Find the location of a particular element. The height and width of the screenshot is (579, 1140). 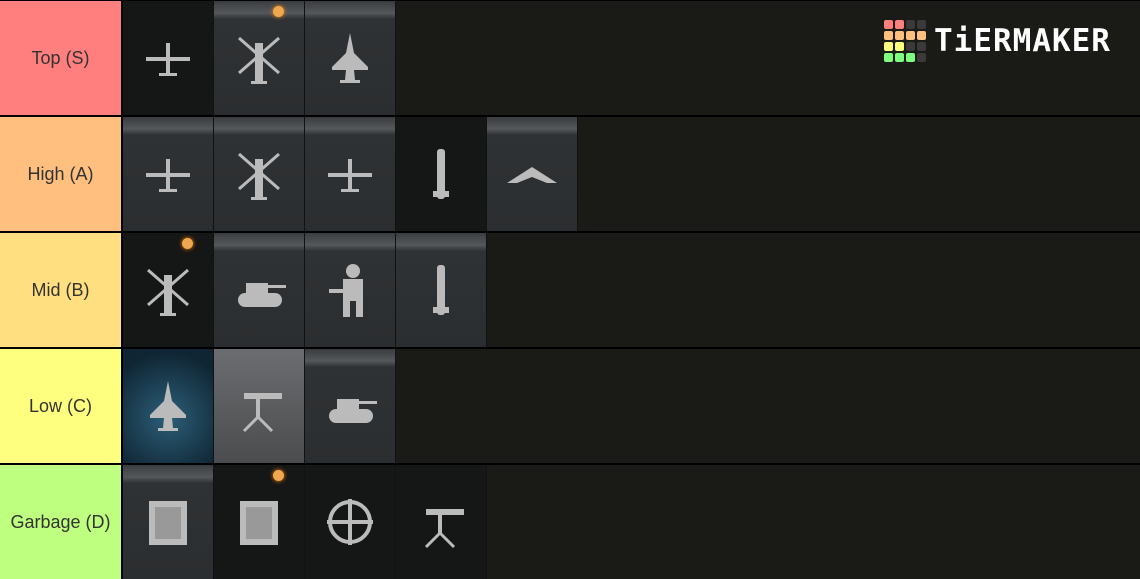

machine-gun-turret-icon is located at coordinates (444, 529).